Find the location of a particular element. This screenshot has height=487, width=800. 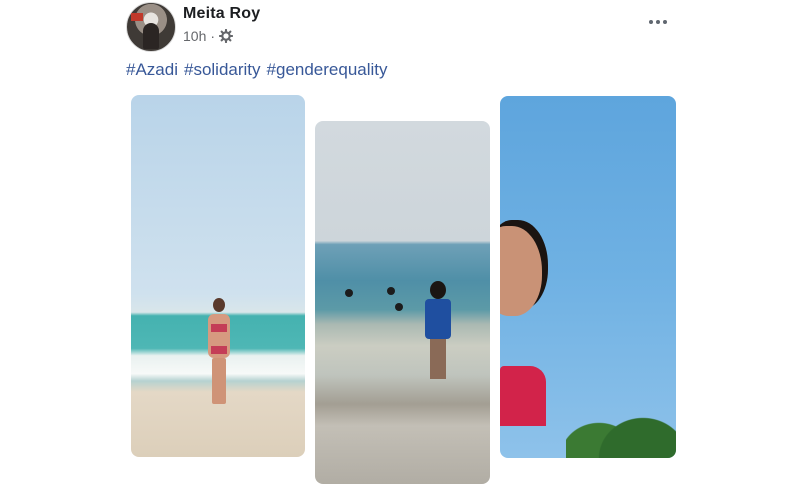

hashtag-genderequality: #genderequality is located at coordinates (327, 70).